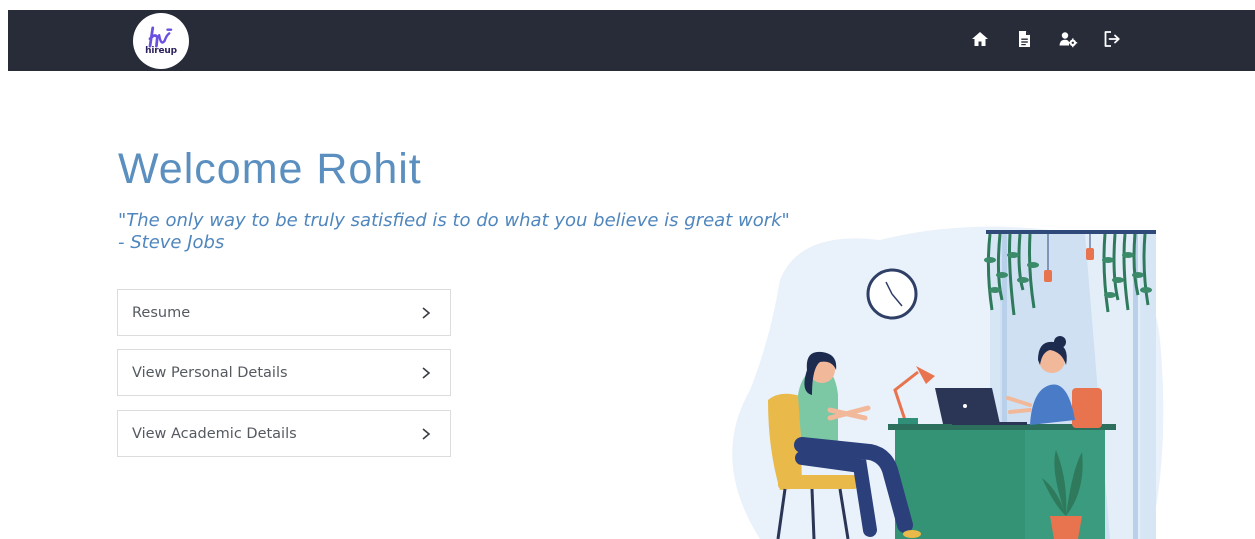 This screenshot has height=539, width=1255. Describe the element at coordinates (270, 169) in the screenshot. I see `page-title: Welcome Rohit` at that location.